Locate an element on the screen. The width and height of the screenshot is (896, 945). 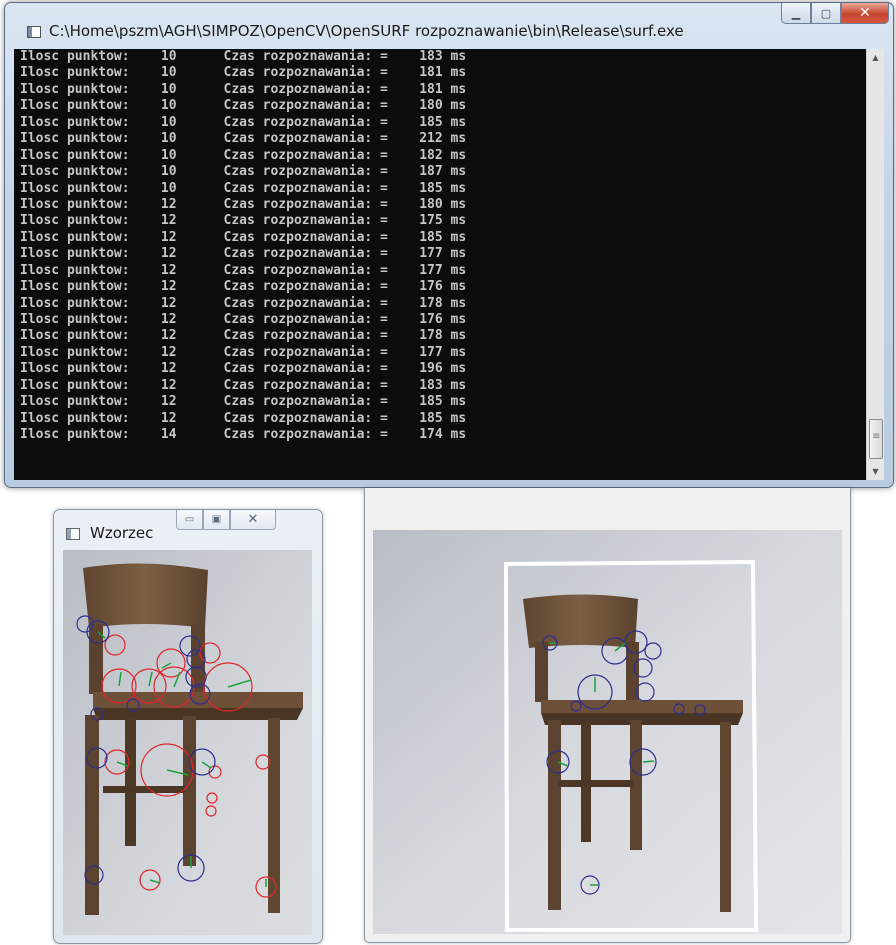
minimize-button: ▁ is located at coordinates (796, 13).